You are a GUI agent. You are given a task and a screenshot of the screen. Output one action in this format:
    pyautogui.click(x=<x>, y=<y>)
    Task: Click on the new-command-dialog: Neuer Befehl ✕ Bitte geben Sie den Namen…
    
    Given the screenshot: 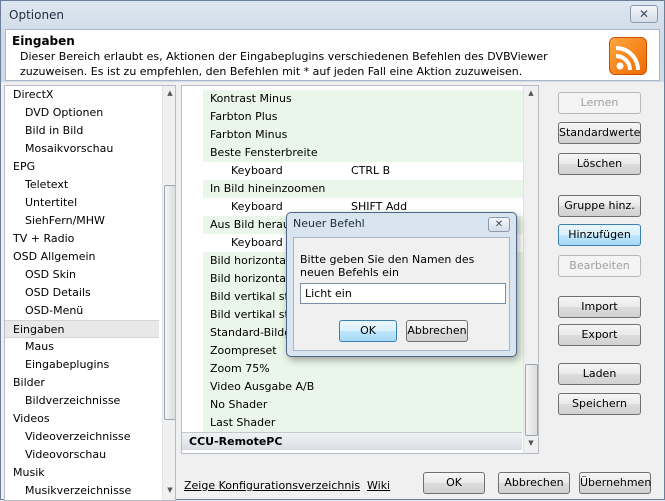 What is the action you would take?
    pyautogui.click(x=401, y=284)
    